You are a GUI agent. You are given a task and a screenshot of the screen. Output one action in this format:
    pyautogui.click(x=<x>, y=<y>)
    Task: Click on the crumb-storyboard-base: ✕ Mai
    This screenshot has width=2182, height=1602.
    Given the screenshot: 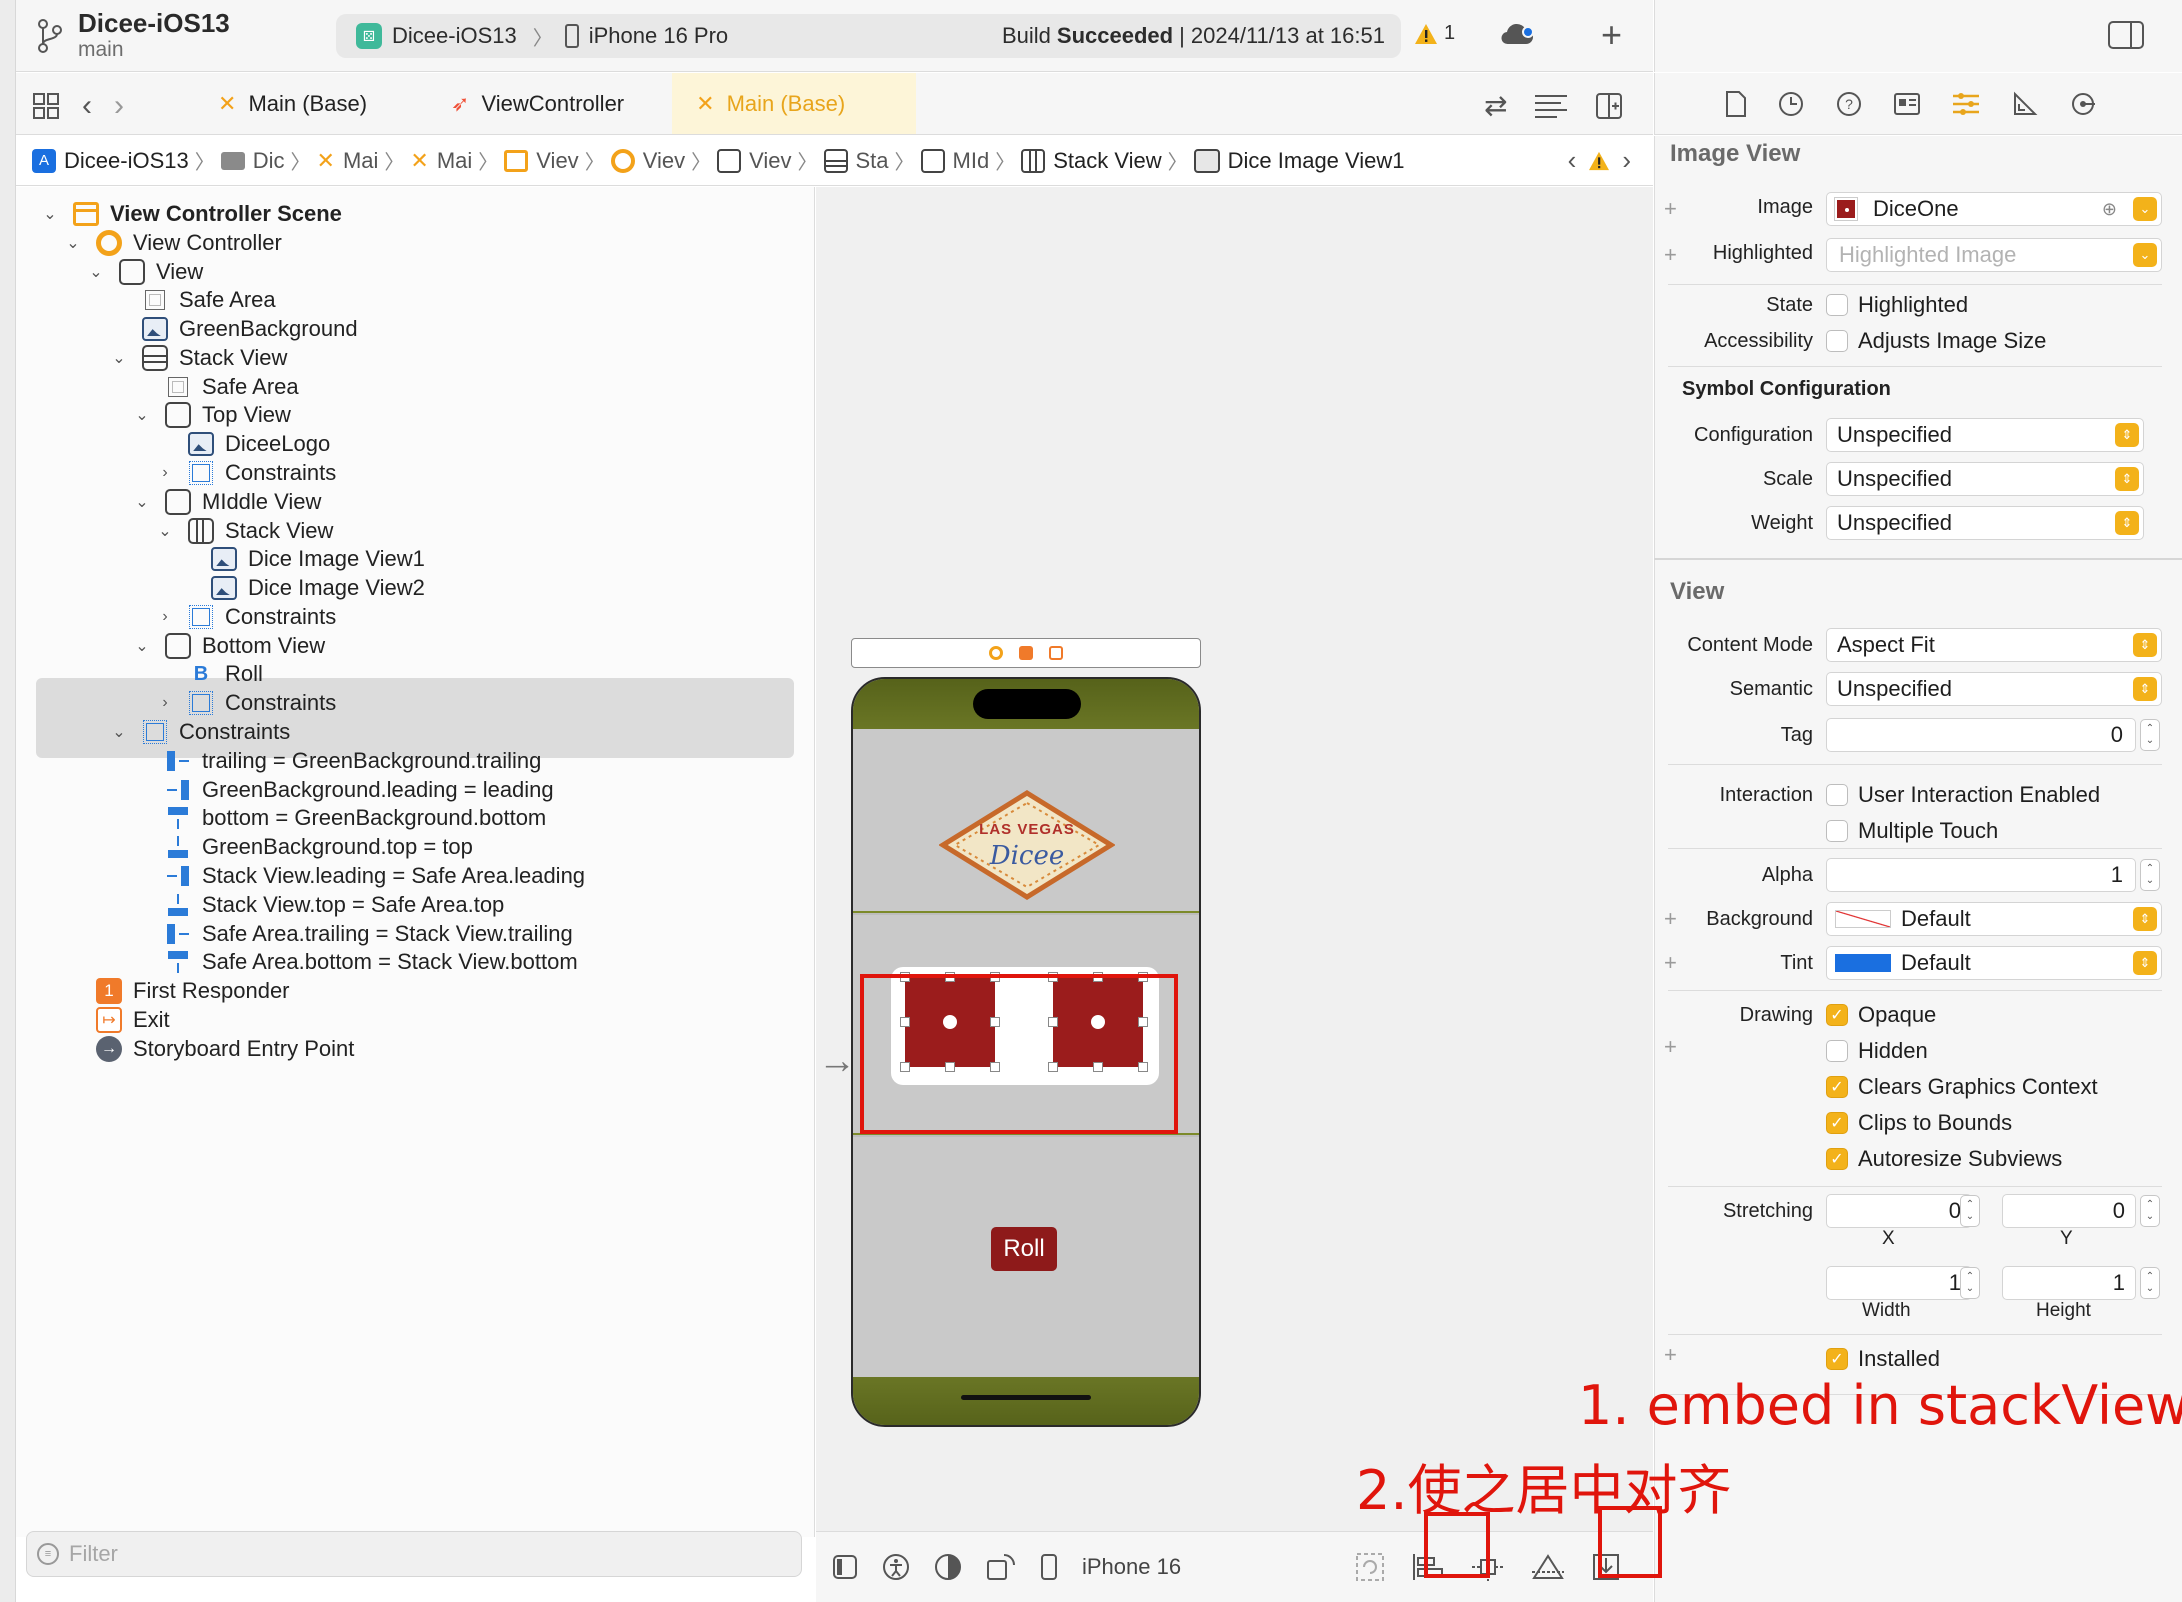 What is the action you would take?
    pyautogui.click(x=441, y=161)
    